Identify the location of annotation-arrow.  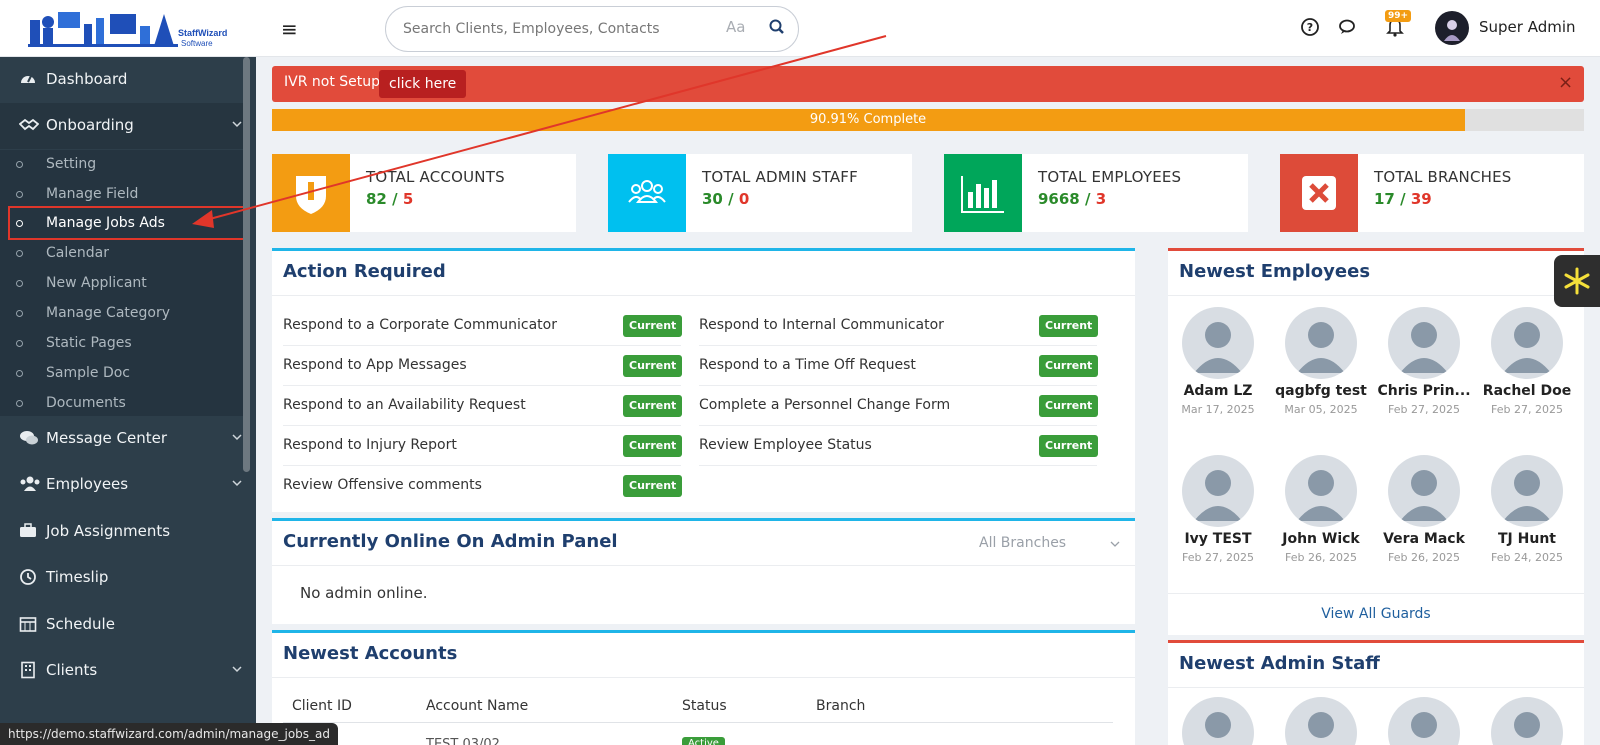
(539, 131).